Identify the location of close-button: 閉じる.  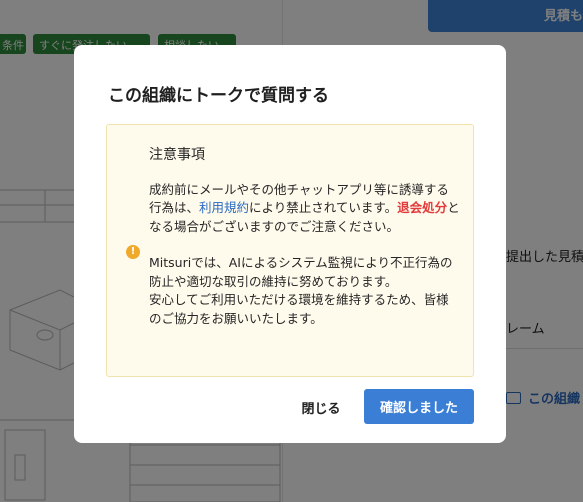
(321, 407).